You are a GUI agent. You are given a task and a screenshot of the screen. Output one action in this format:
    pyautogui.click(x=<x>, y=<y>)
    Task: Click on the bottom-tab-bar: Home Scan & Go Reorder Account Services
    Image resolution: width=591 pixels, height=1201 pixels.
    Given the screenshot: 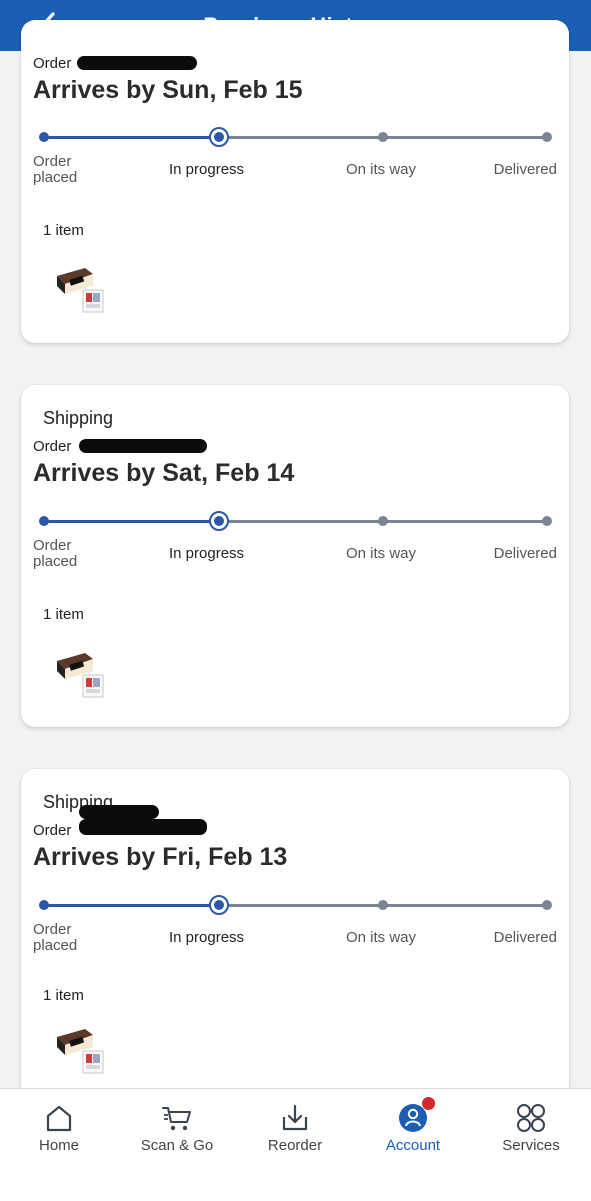 What is the action you would take?
    pyautogui.click(x=295, y=1144)
    